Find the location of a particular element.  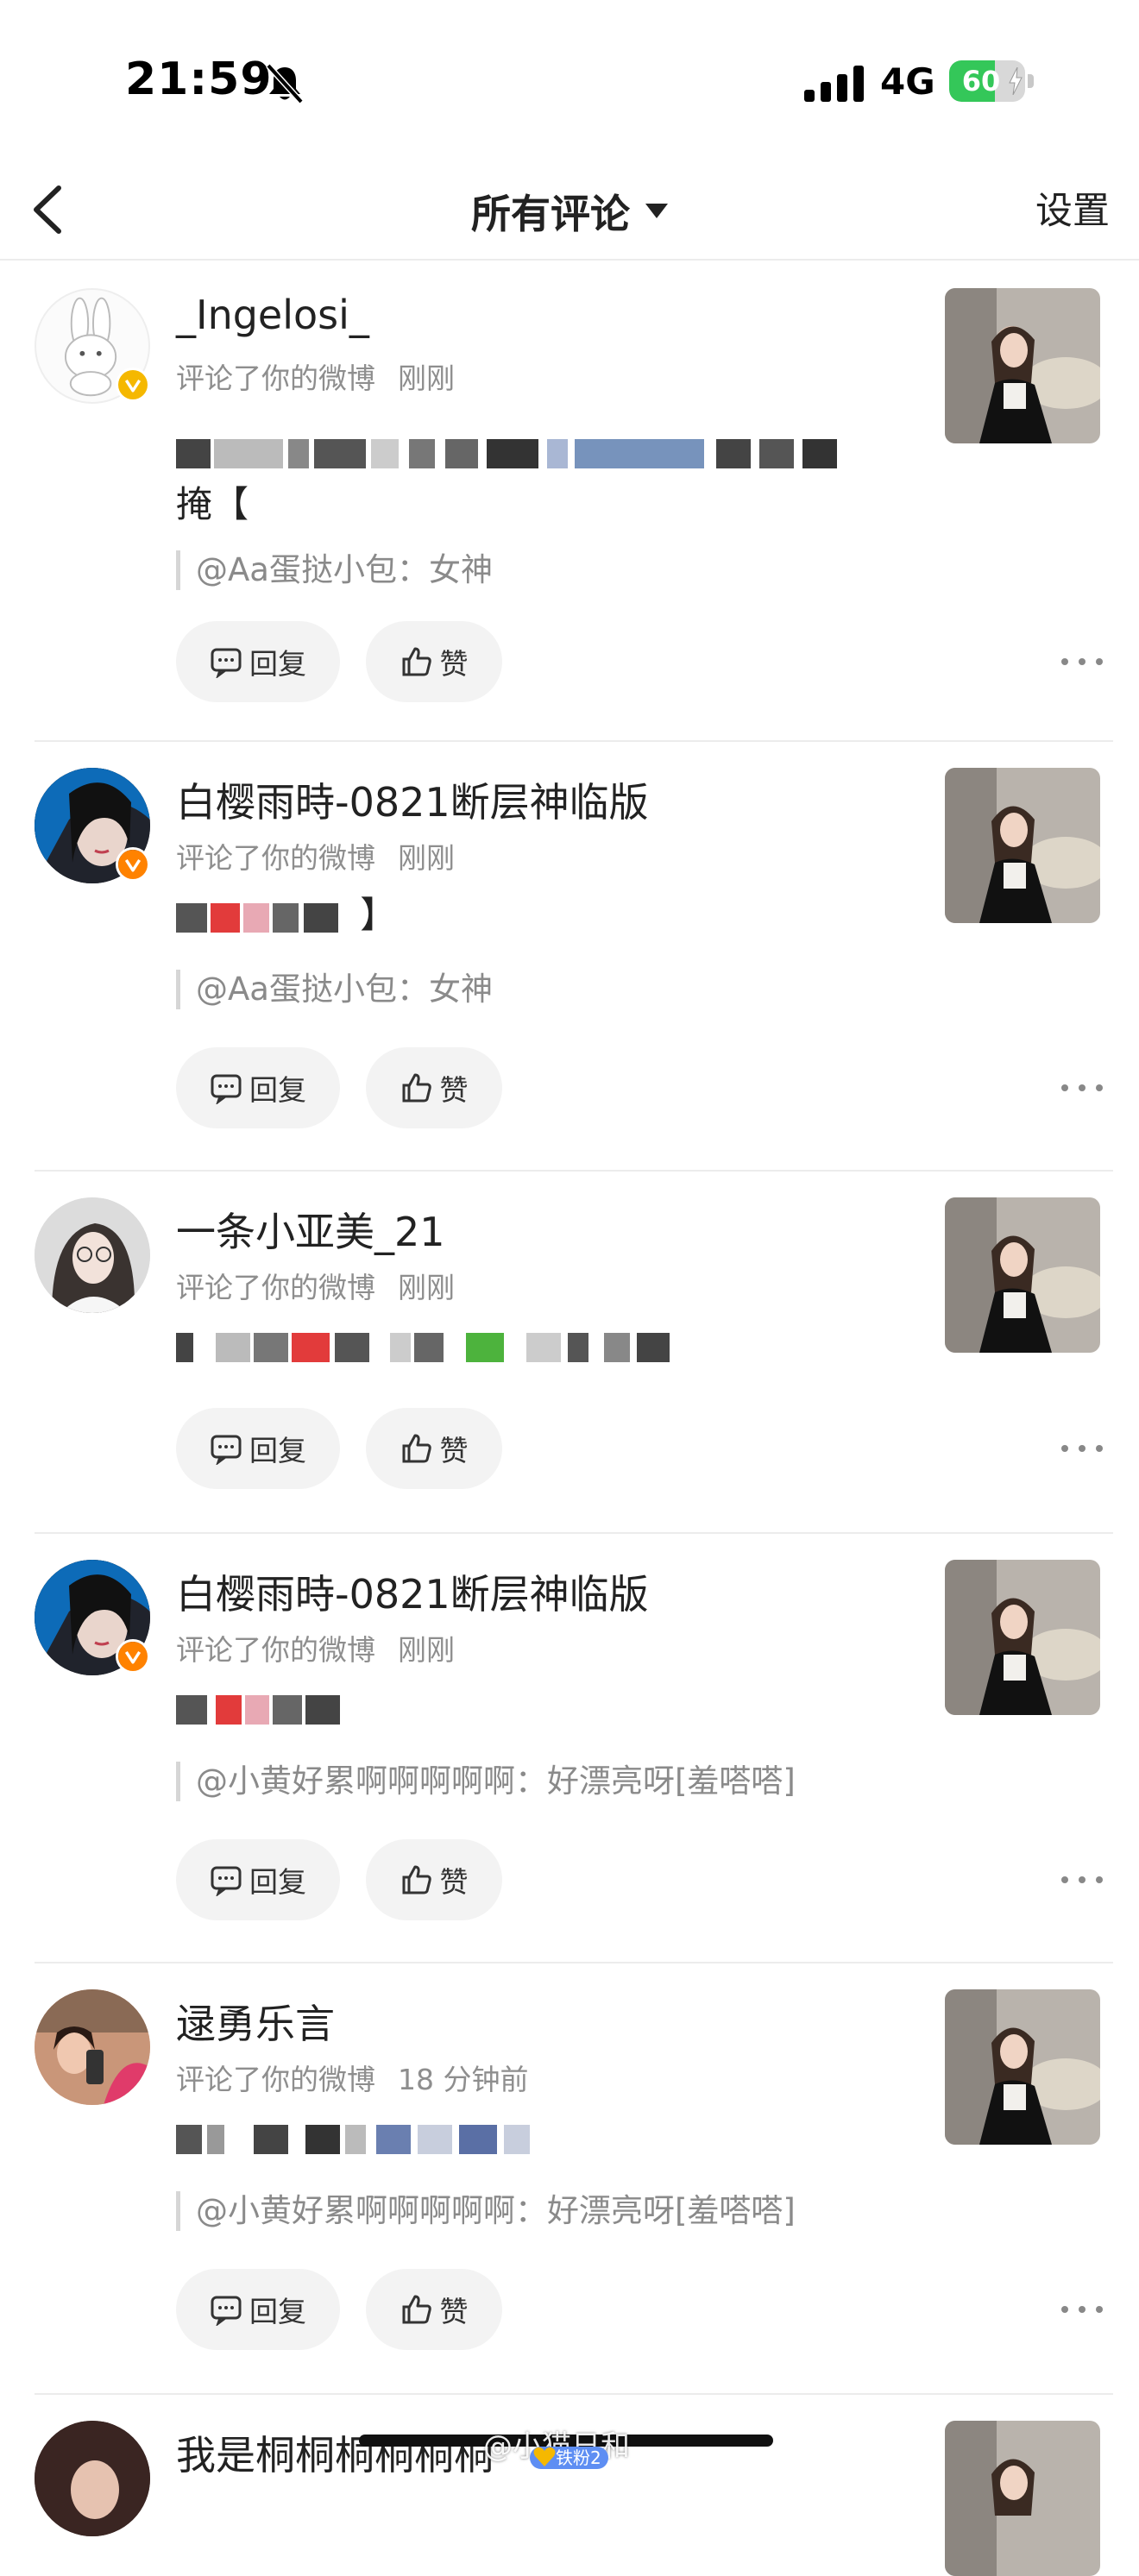

user-name: 我是桐桐桐桐桐桐 is located at coordinates (335, 2452).